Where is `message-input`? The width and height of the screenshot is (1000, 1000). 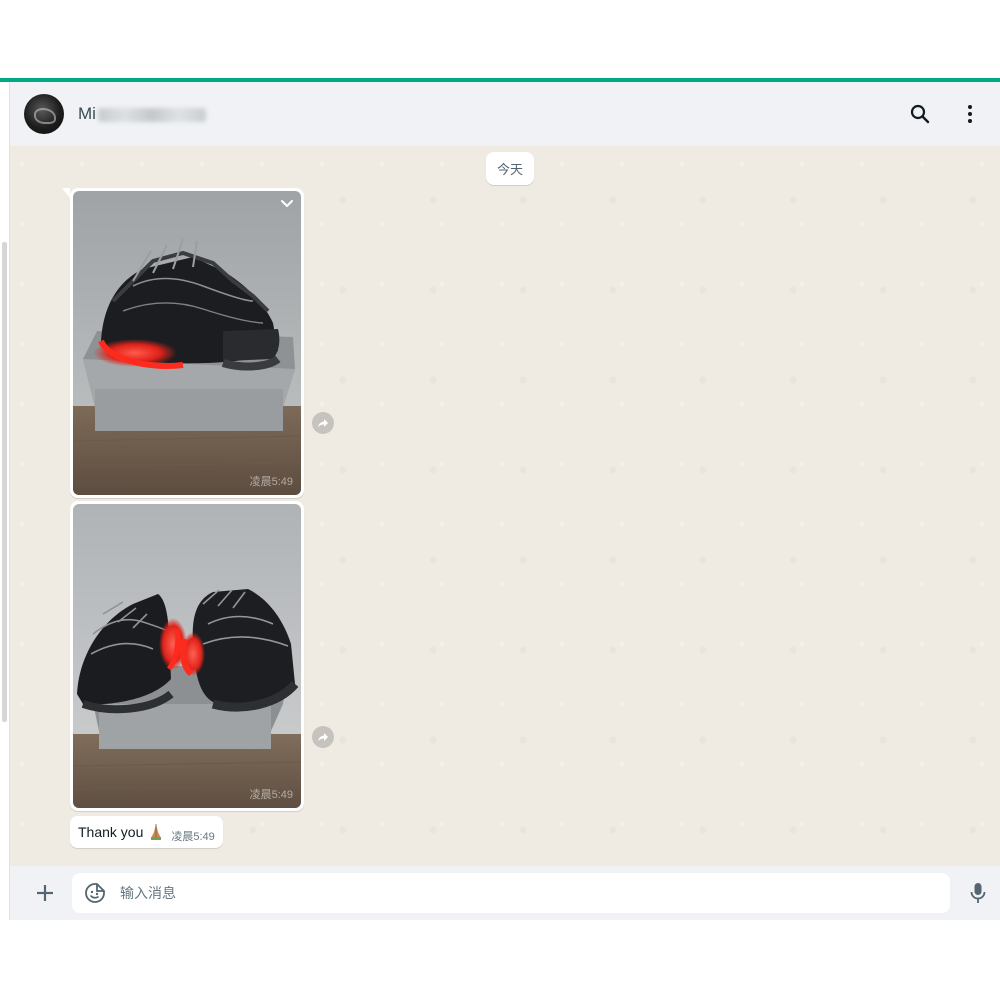 message-input is located at coordinates (510, 893).